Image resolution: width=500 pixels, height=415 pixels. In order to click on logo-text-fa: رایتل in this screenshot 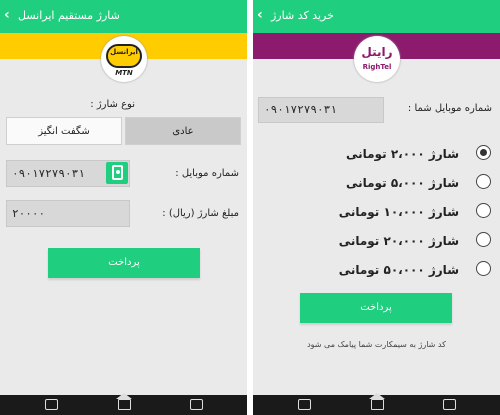, I will do `click(377, 52)`.